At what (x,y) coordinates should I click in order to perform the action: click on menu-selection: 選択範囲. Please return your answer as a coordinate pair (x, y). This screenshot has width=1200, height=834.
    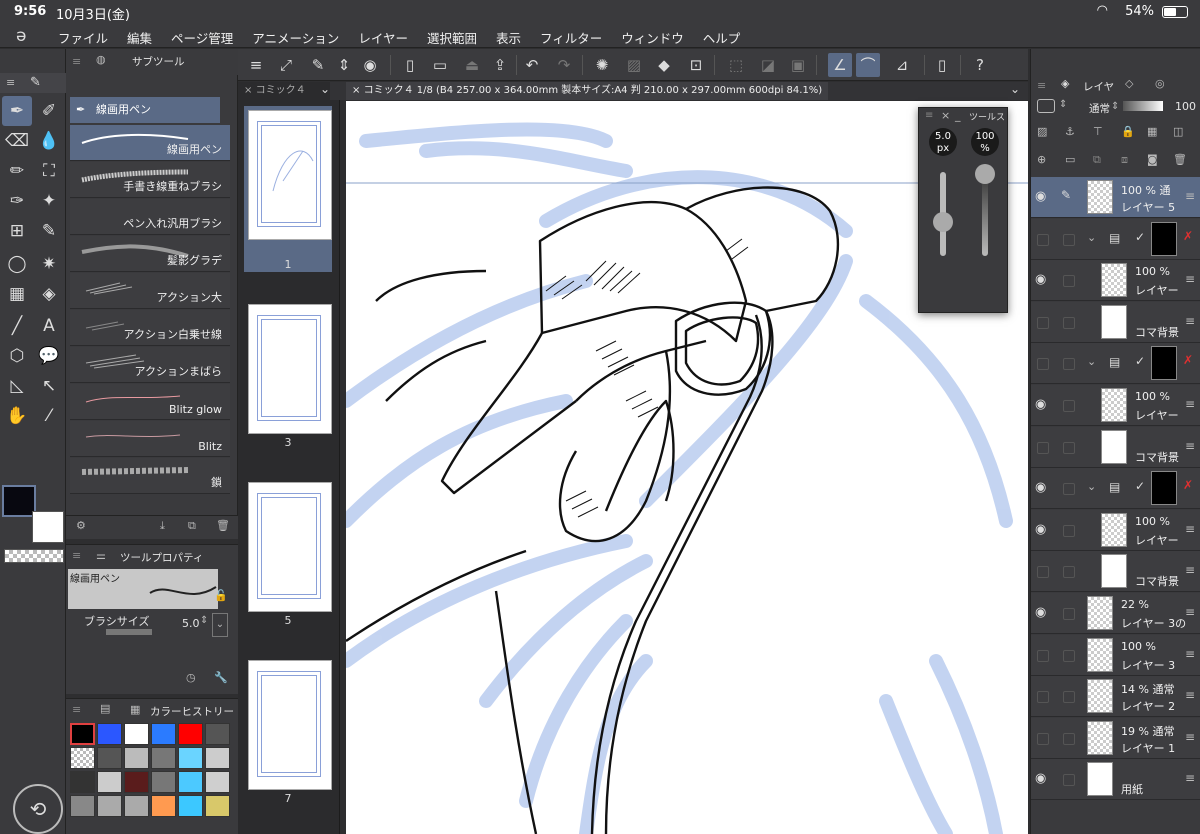
    Looking at the image, I should click on (452, 37).